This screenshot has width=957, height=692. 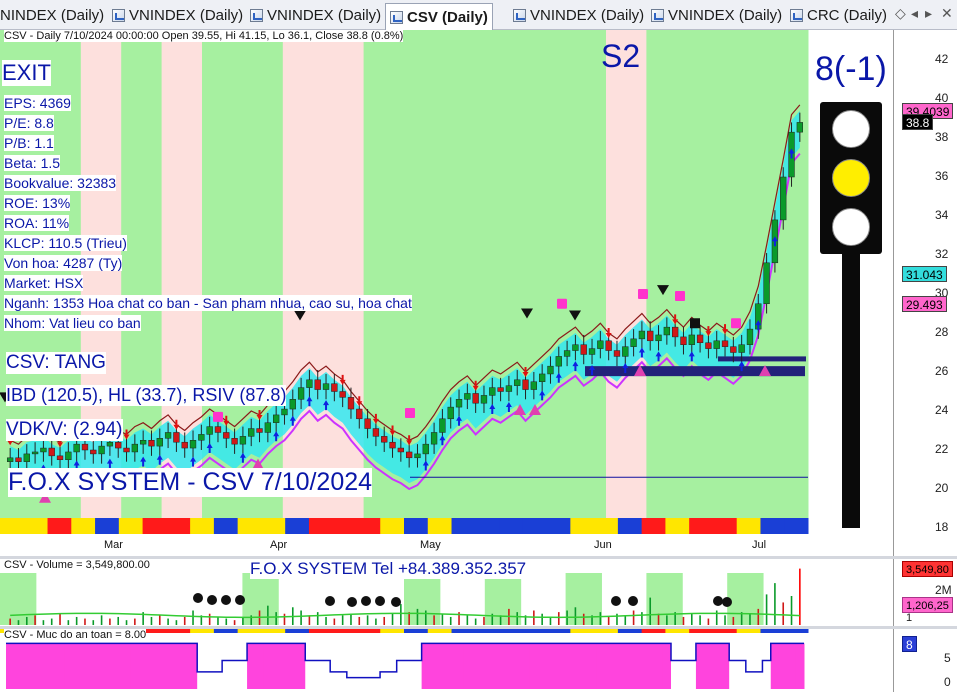 What do you see at coordinates (643, 294) in the screenshot?
I see `magenta-marker` at bounding box center [643, 294].